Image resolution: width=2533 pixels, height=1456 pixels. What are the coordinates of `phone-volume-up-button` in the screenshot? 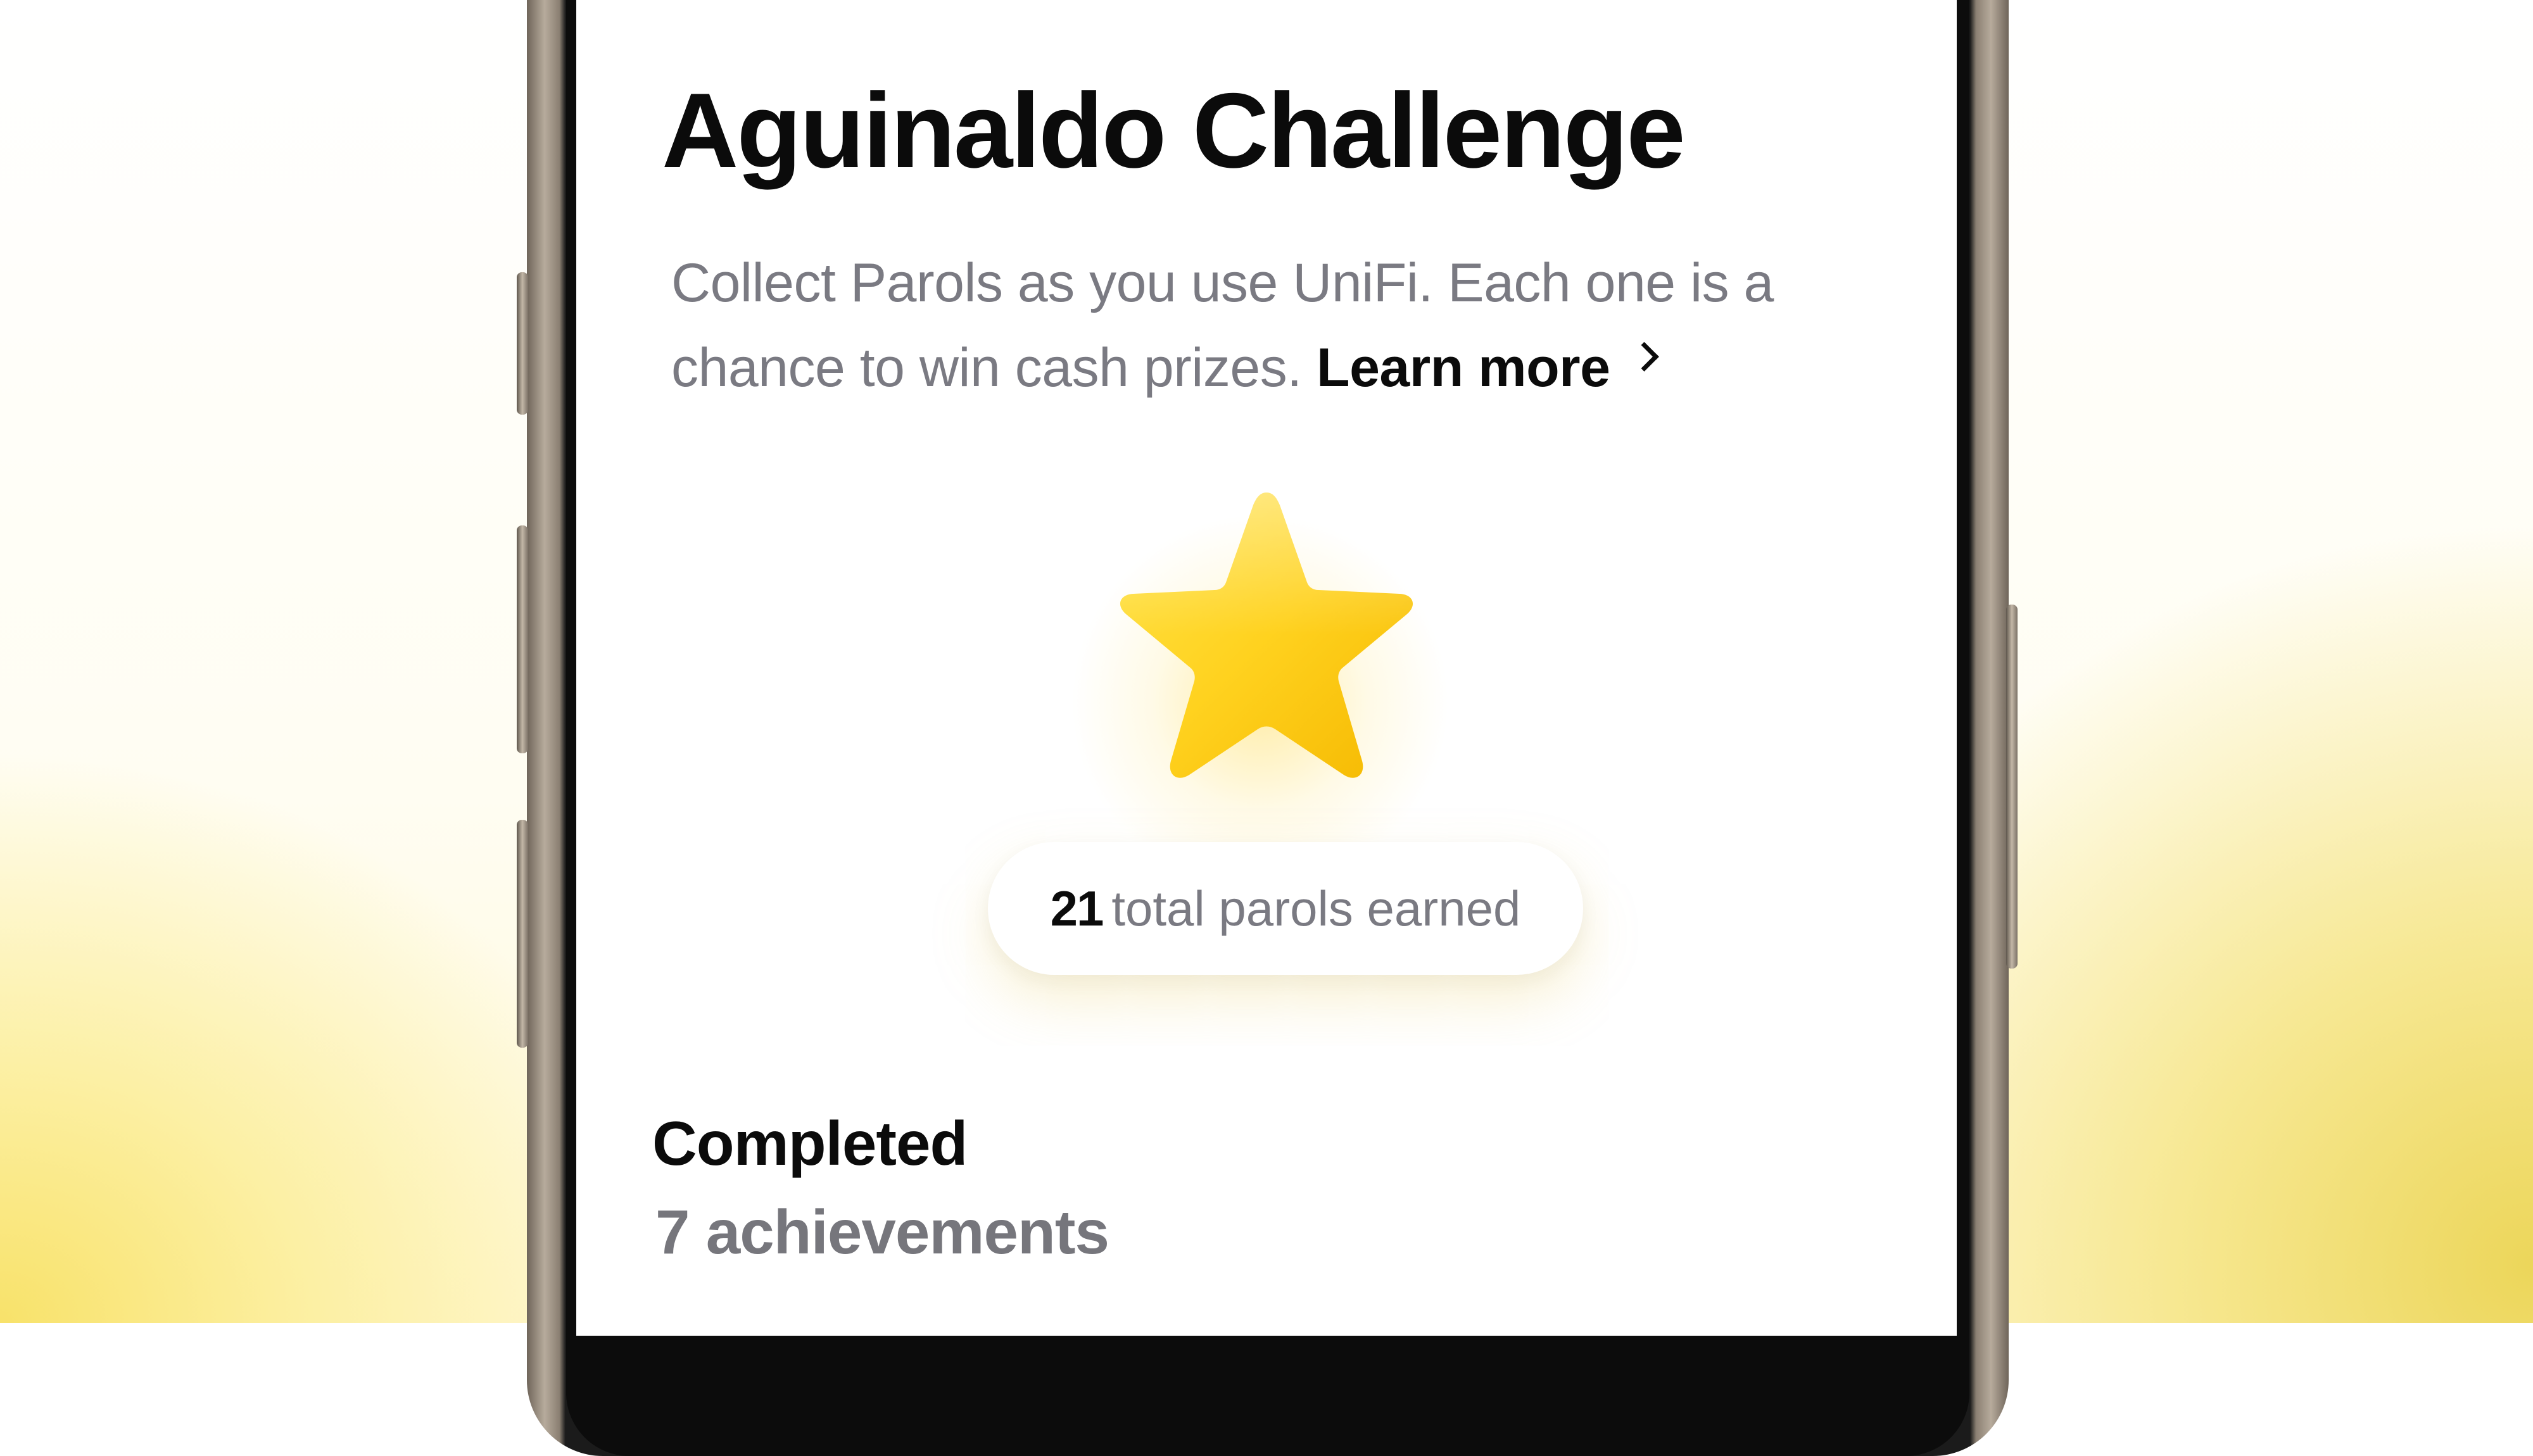 It's located at (522, 639).